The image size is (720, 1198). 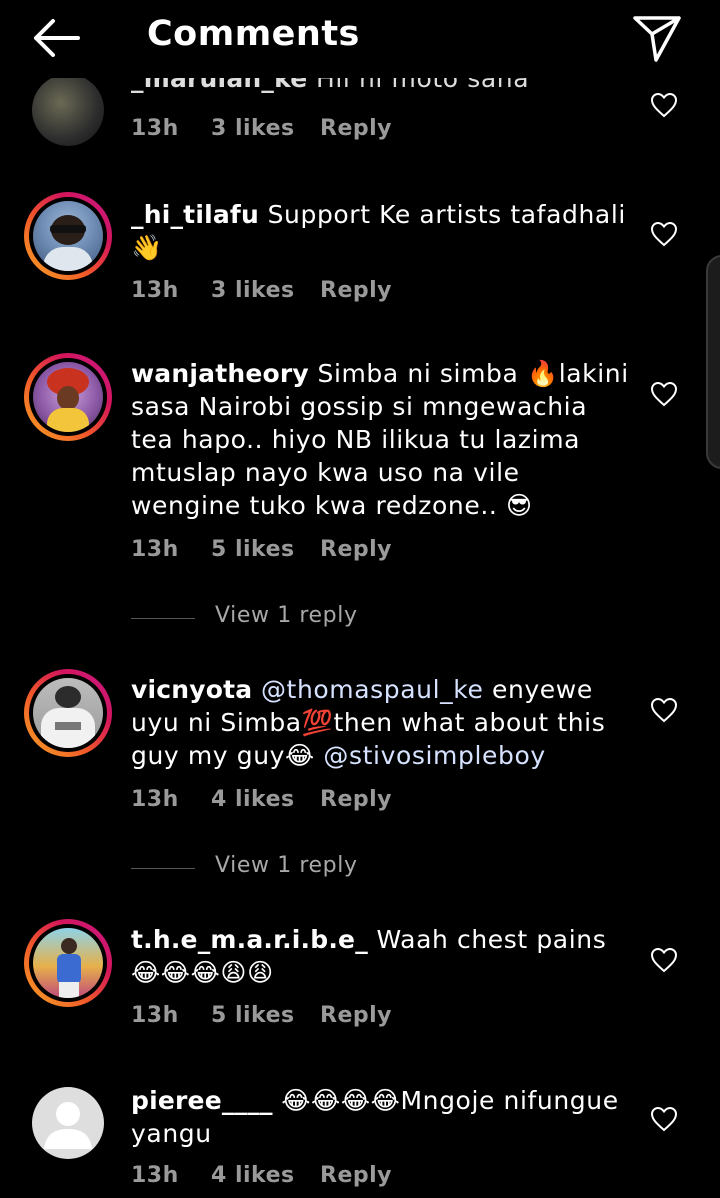 What do you see at coordinates (253, 34) in the screenshot?
I see `page-title: Comments` at bounding box center [253, 34].